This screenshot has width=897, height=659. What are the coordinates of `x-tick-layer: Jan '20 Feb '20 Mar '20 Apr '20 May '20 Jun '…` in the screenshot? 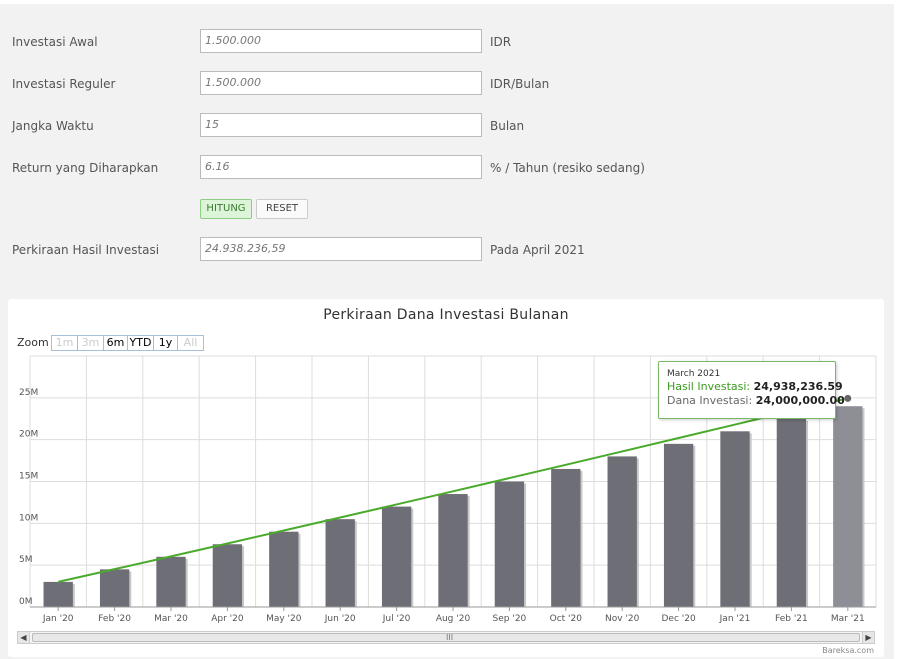 It's located at (453, 615).